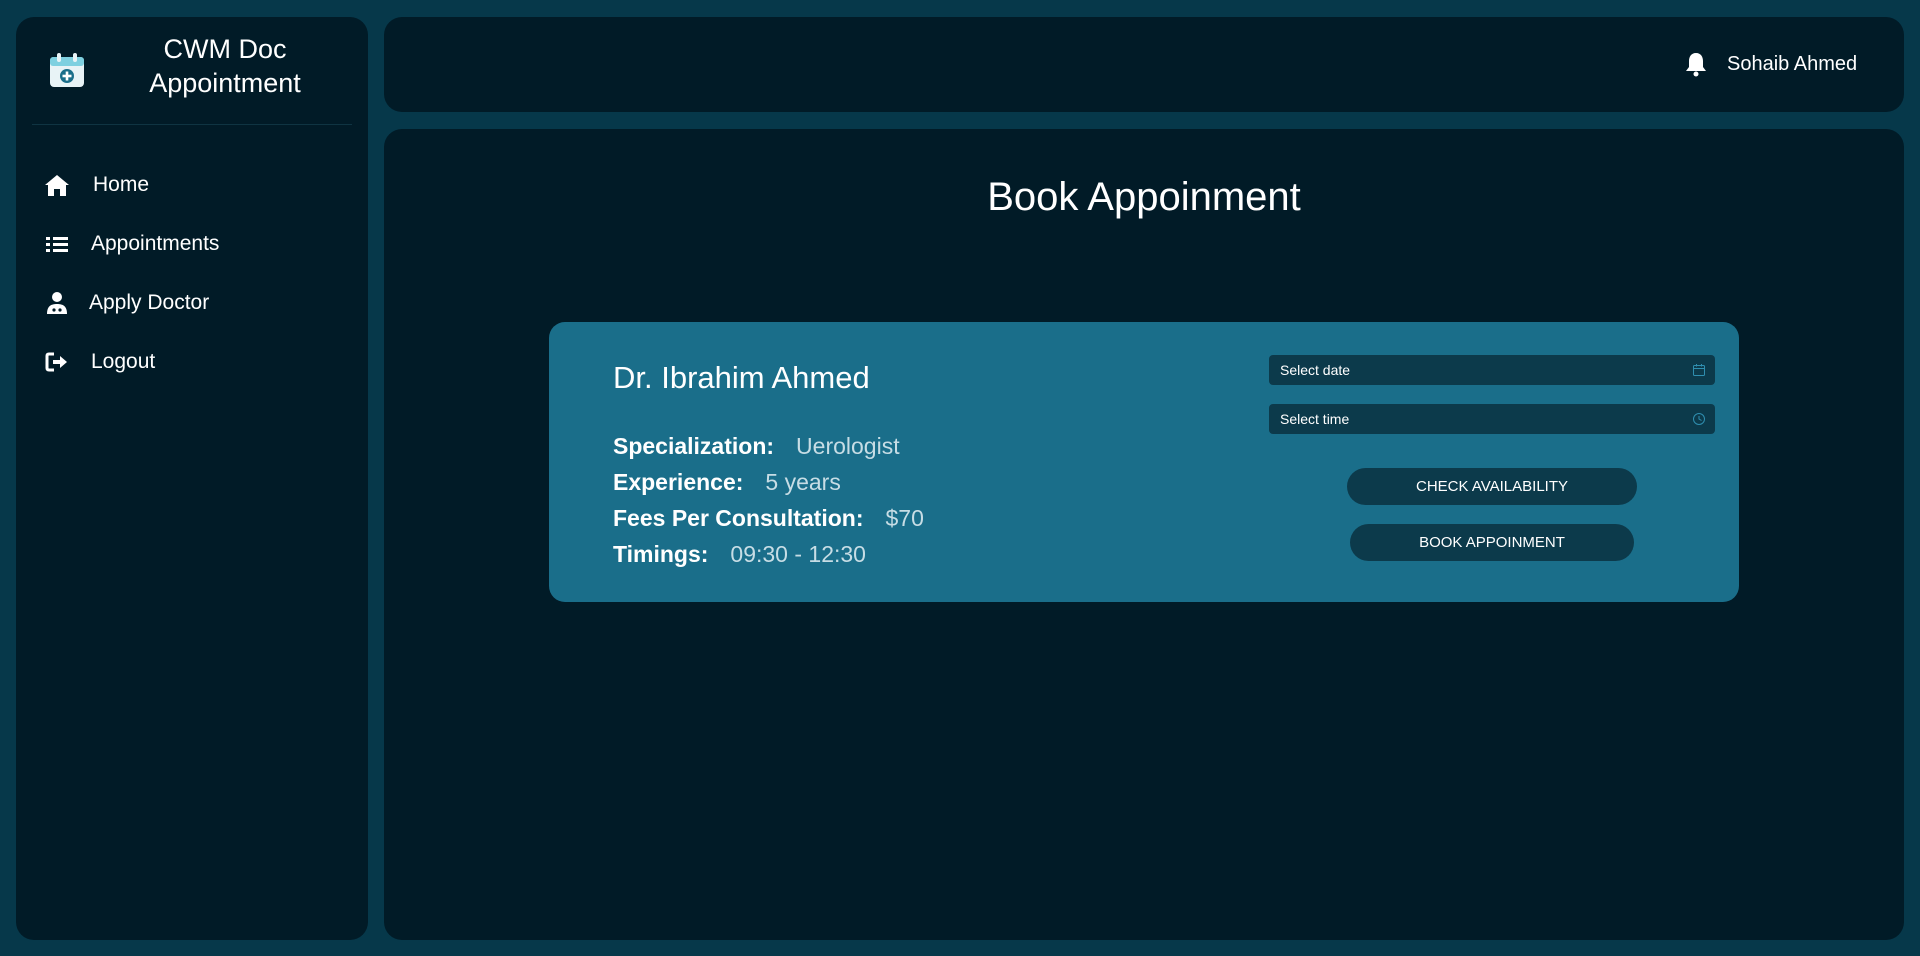 The height and width of the screenshot is (956, 1920). What do you see at coordinates (192, 186) in the screenshot?
I see `sidebar-item-home: Home` at bounding box center [192, 186].